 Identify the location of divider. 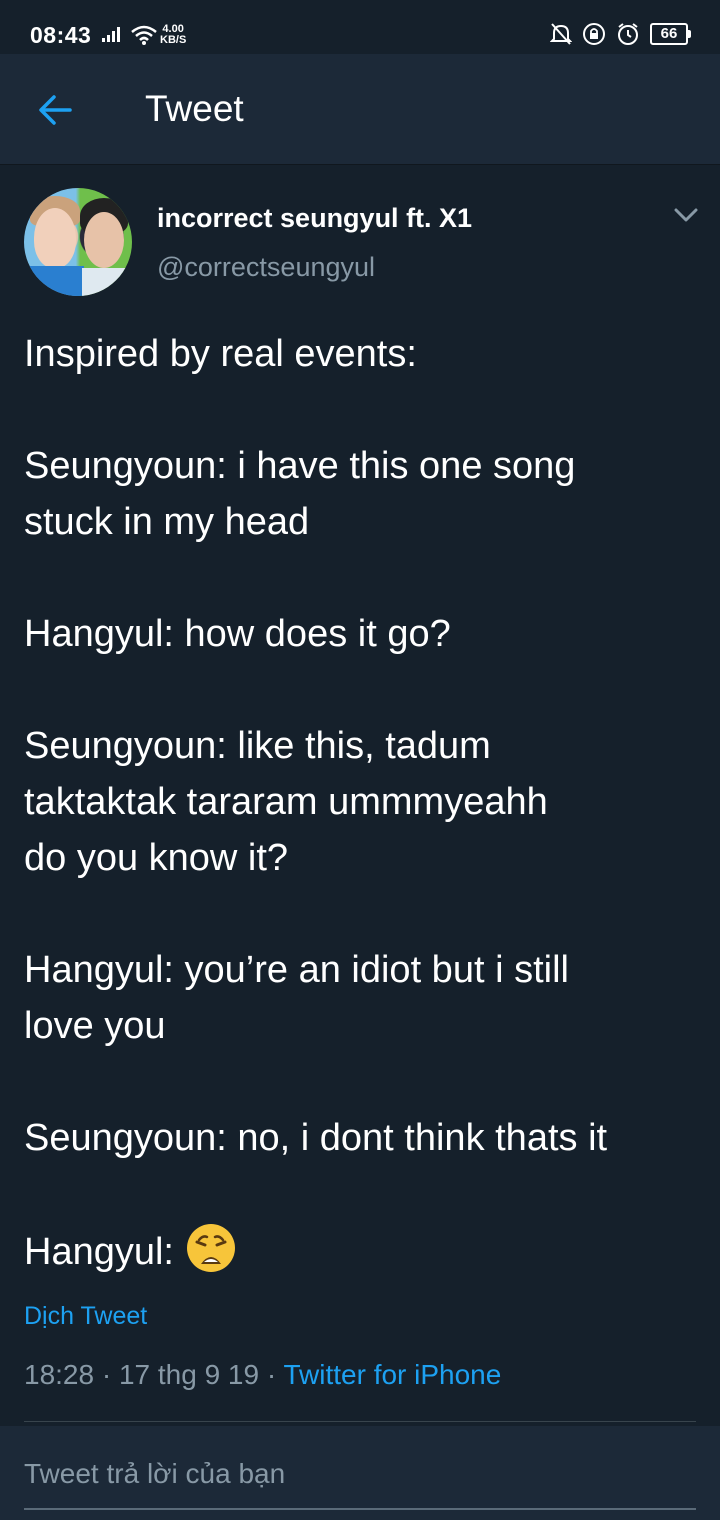
(360, 1421).